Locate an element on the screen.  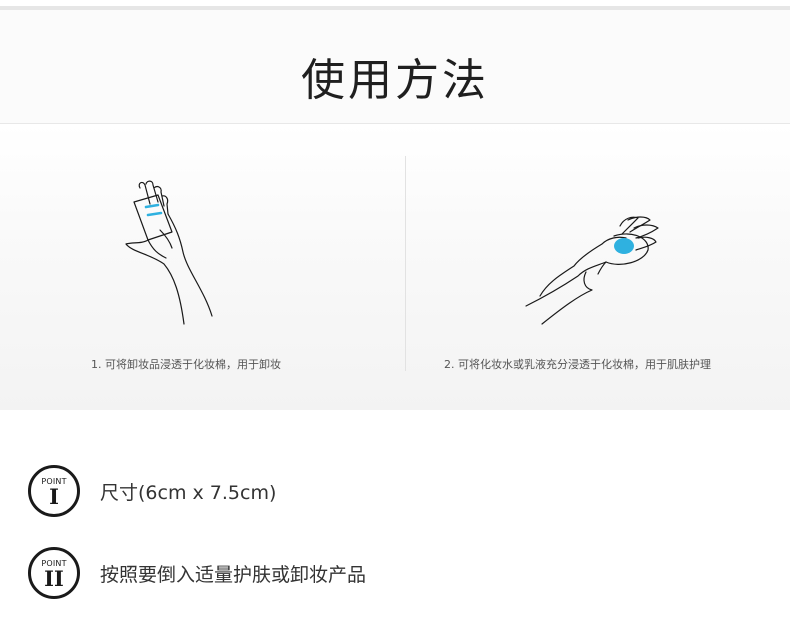
point-2-text: 按照要倒入适量护肤或卸妆产品 is located at coordinates (233, 574).